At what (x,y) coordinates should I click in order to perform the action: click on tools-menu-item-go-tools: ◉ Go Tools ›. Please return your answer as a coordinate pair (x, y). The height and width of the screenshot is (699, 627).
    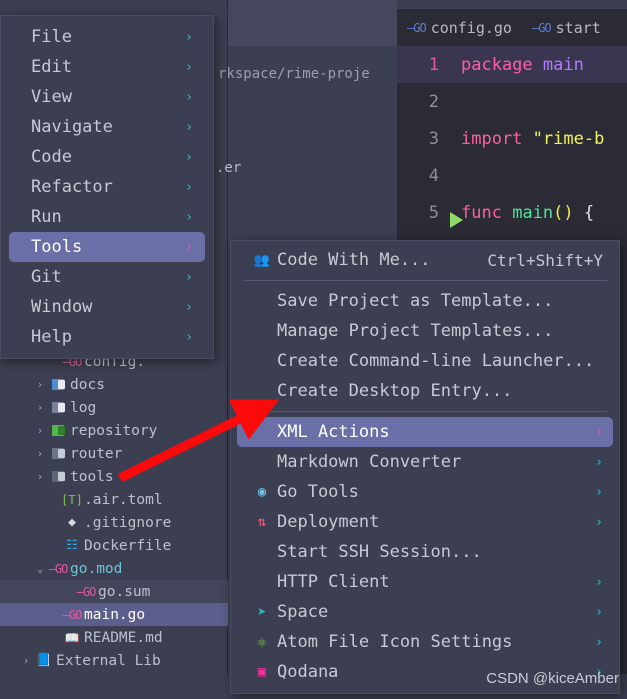
    Looking at the image, I should click on (425, 492).